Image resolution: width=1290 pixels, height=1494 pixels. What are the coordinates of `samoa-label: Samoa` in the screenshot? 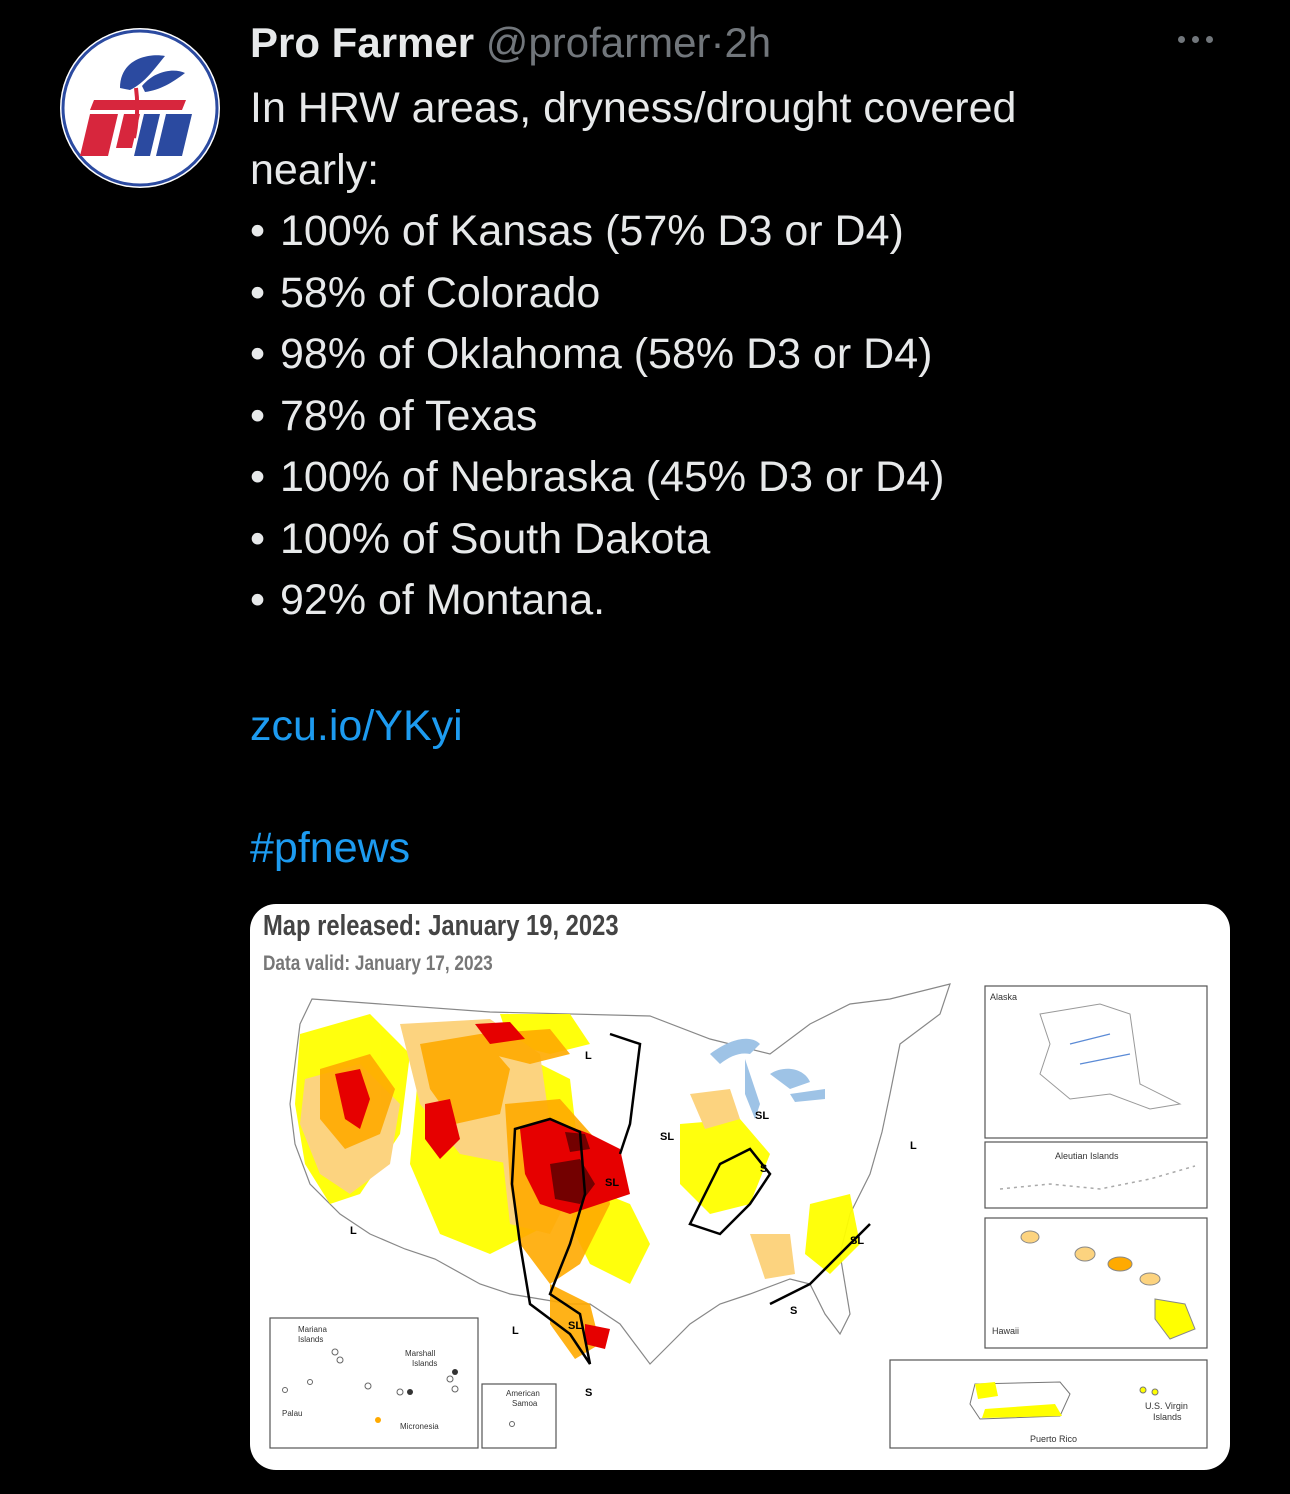 It's located at (525, 1403).